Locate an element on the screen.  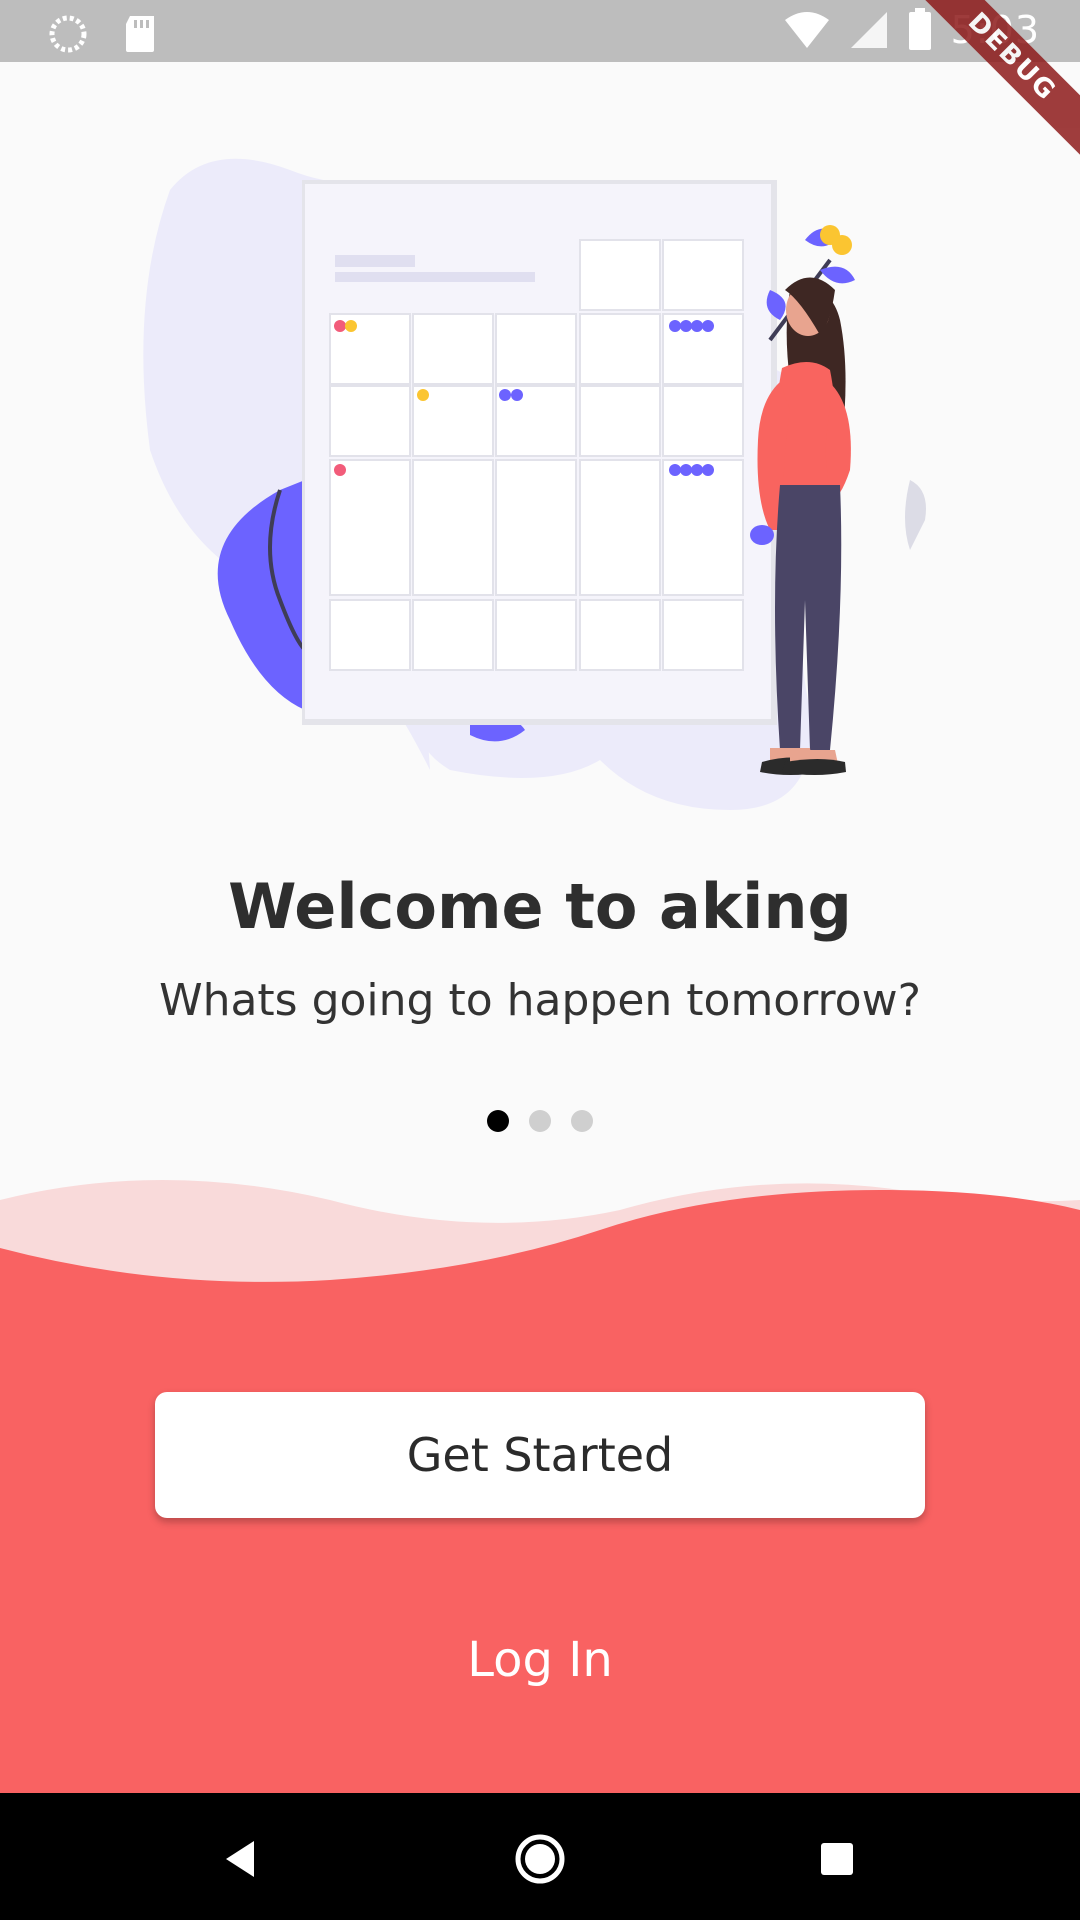
welcome-subtitle: Whats going to happen tomorrow? is located at coordinates (540, 1000).